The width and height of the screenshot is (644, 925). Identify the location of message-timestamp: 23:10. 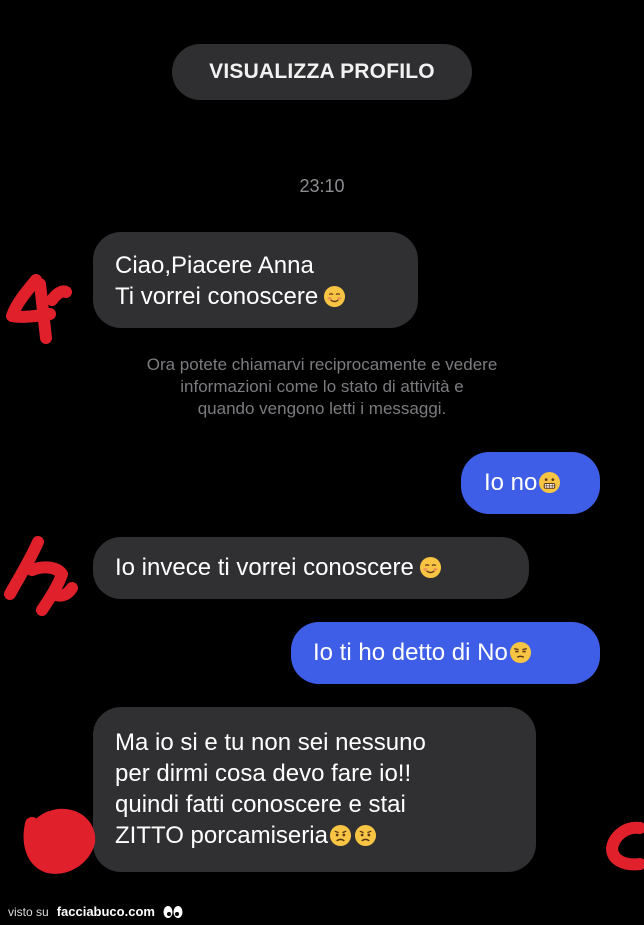
(322, 186).